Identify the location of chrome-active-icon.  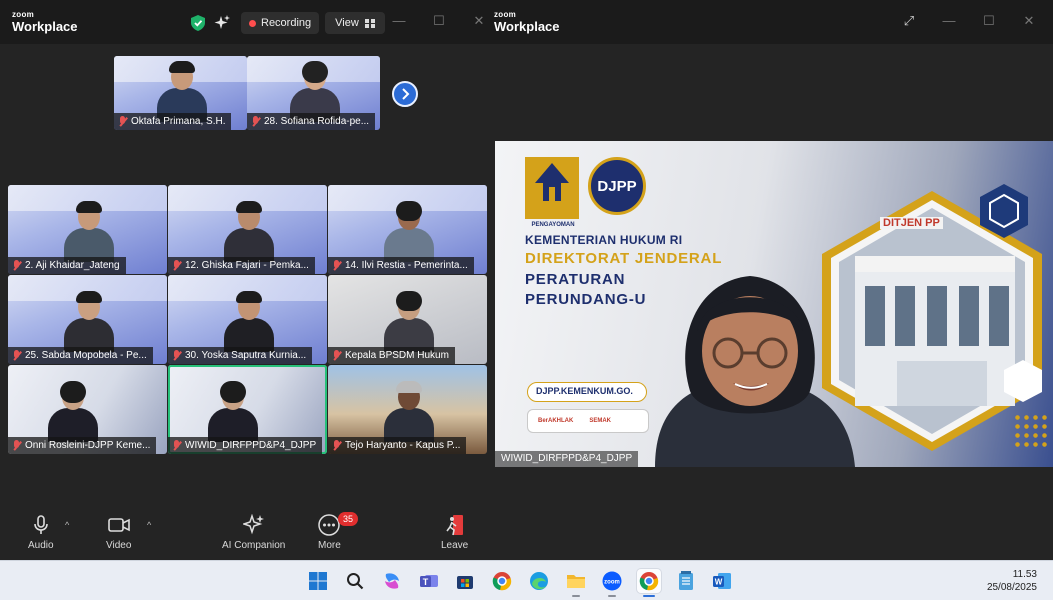
(649, 583).